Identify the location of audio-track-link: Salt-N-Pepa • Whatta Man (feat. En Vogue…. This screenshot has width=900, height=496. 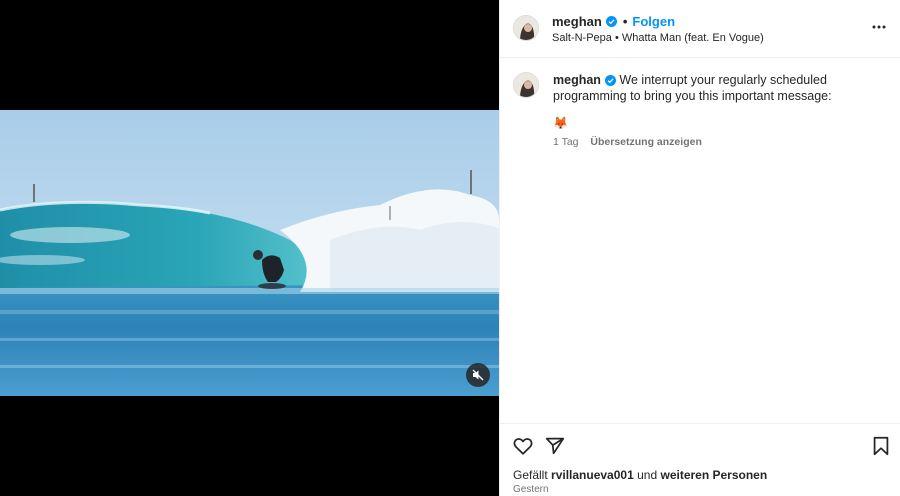
(658, 38).